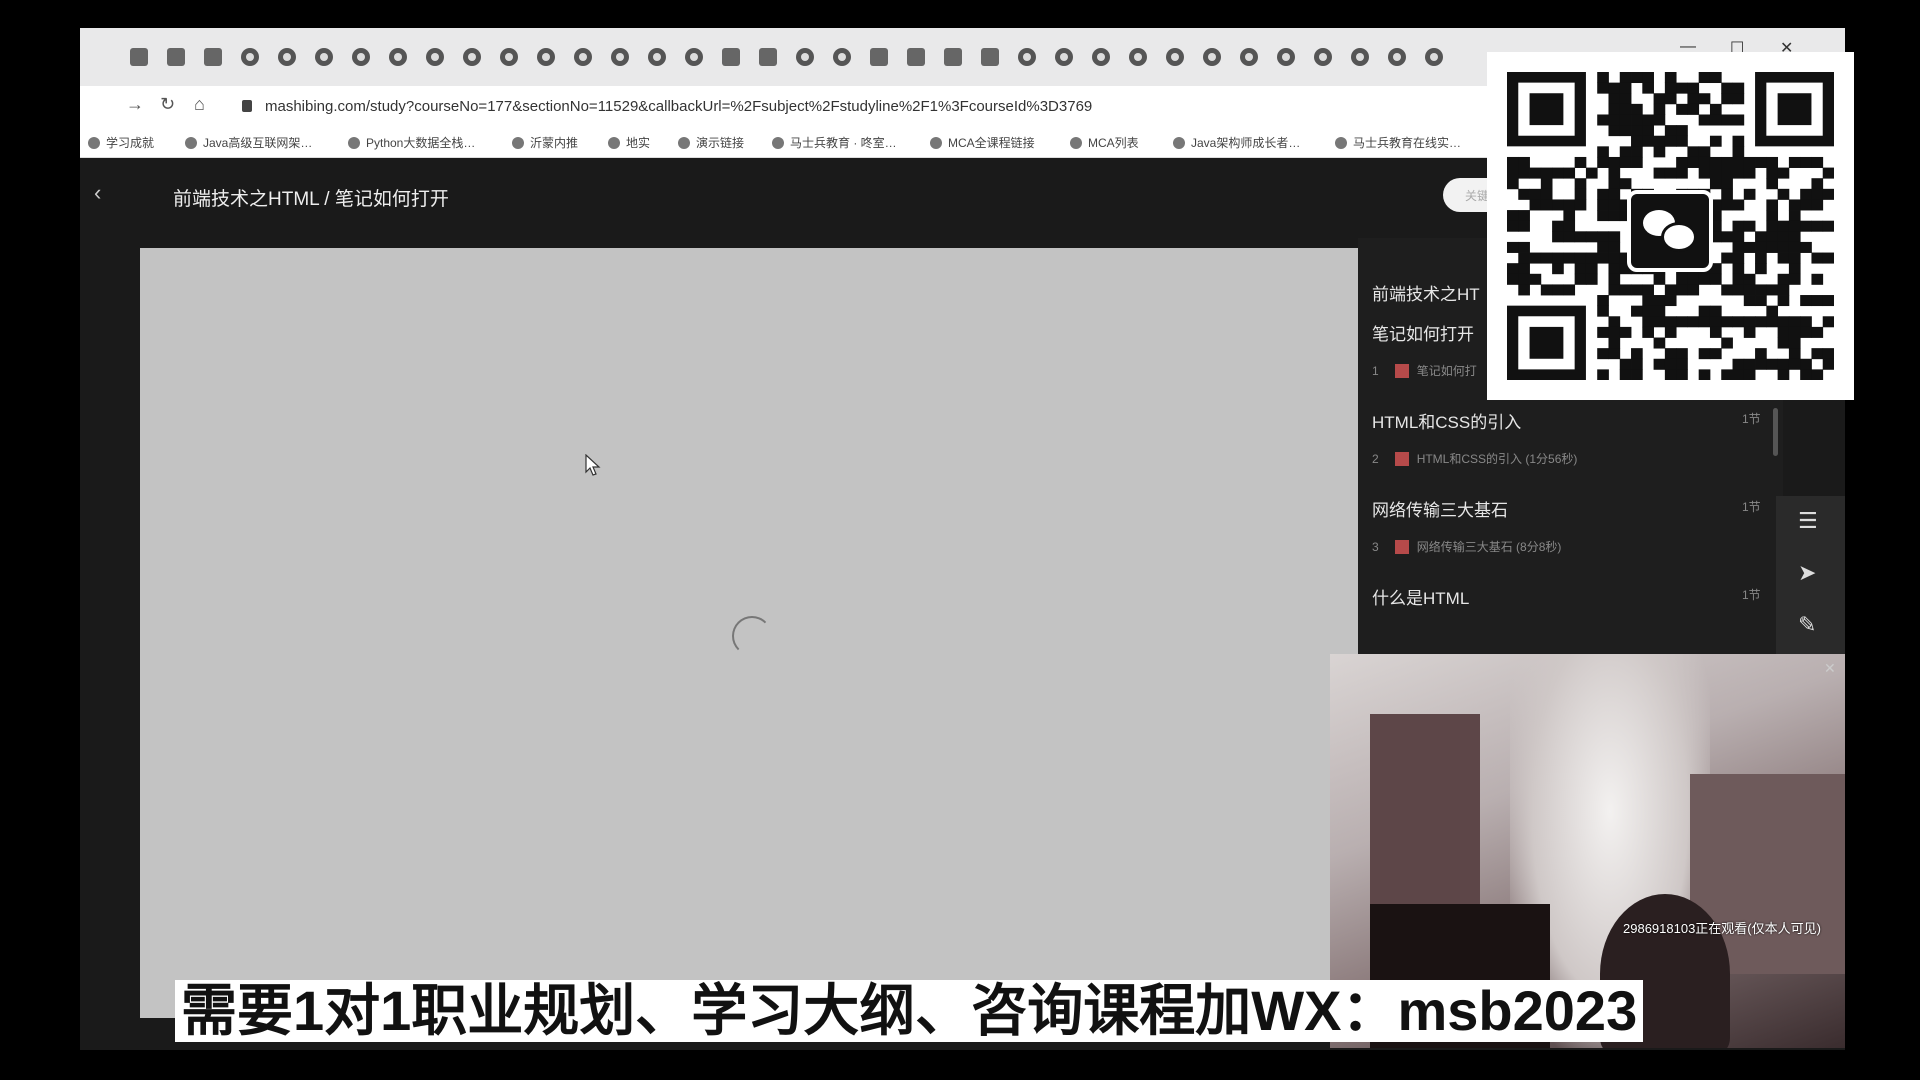 The height and width of the screenshot is (1080, 1920). Describe the element at coordinates (1807, 573) in the screenshot. I see `send-icon: ➤` at that location.